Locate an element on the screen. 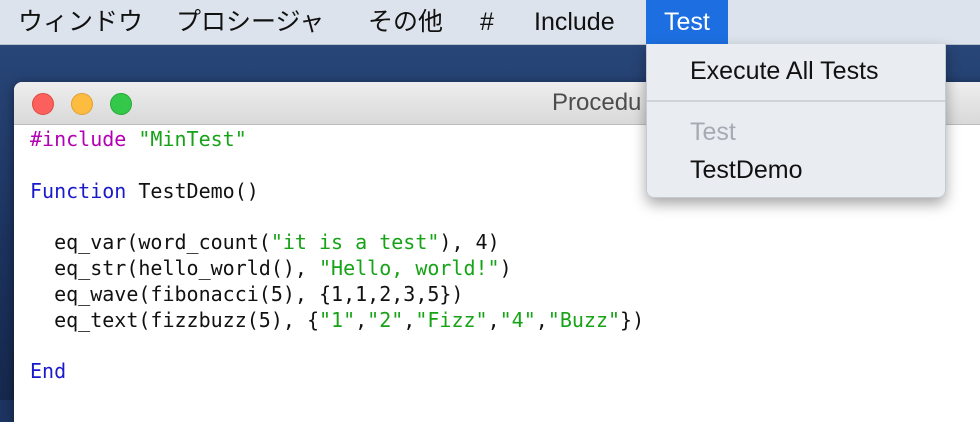 The height and width of the screenshot is (422, 980). code-line: ) is located at coordinates (505, 267).